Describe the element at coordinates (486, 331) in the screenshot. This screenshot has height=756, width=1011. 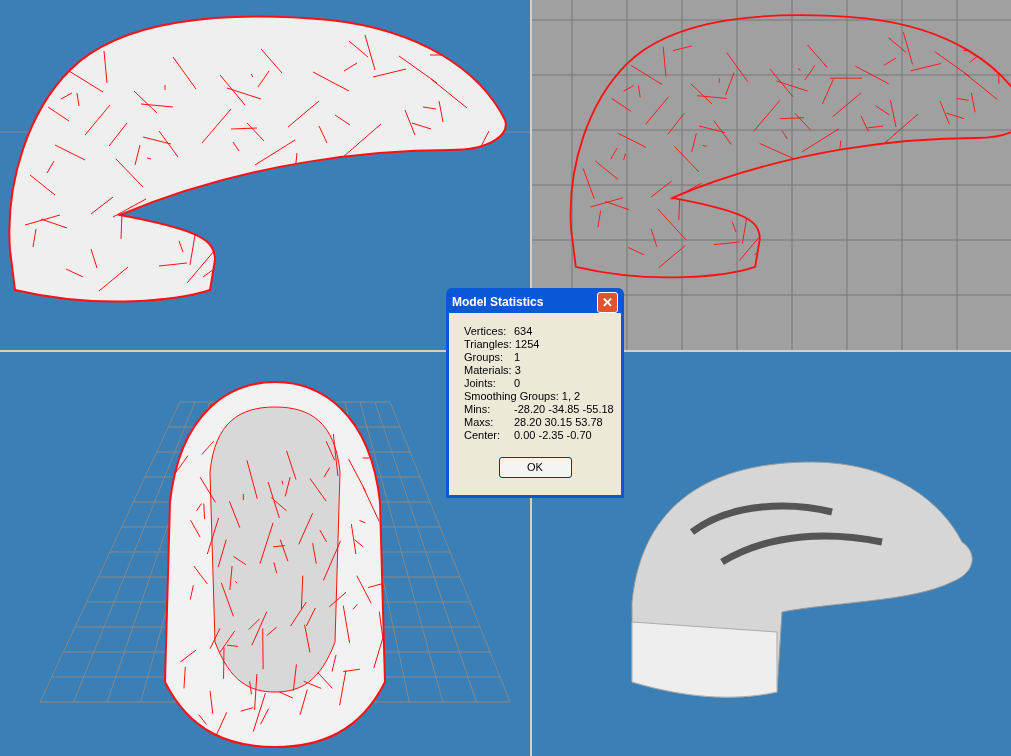
I see `stat-label: Vertices:` at that location.